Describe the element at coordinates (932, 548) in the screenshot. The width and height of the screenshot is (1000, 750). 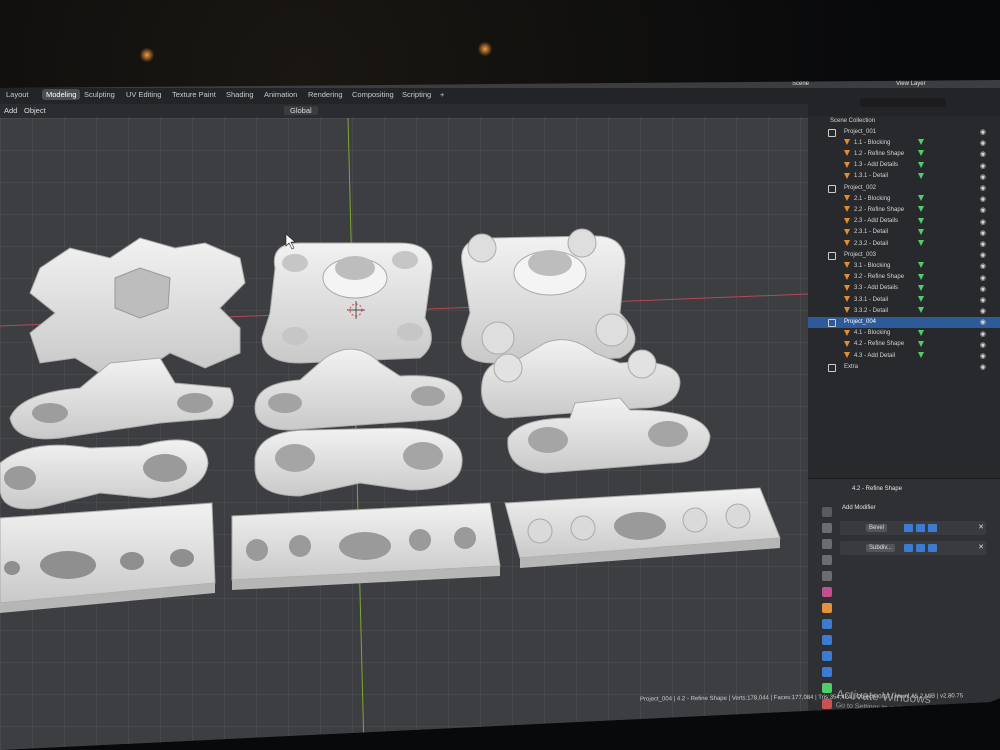
I see `subdiv-viewport-toggle` at that location.